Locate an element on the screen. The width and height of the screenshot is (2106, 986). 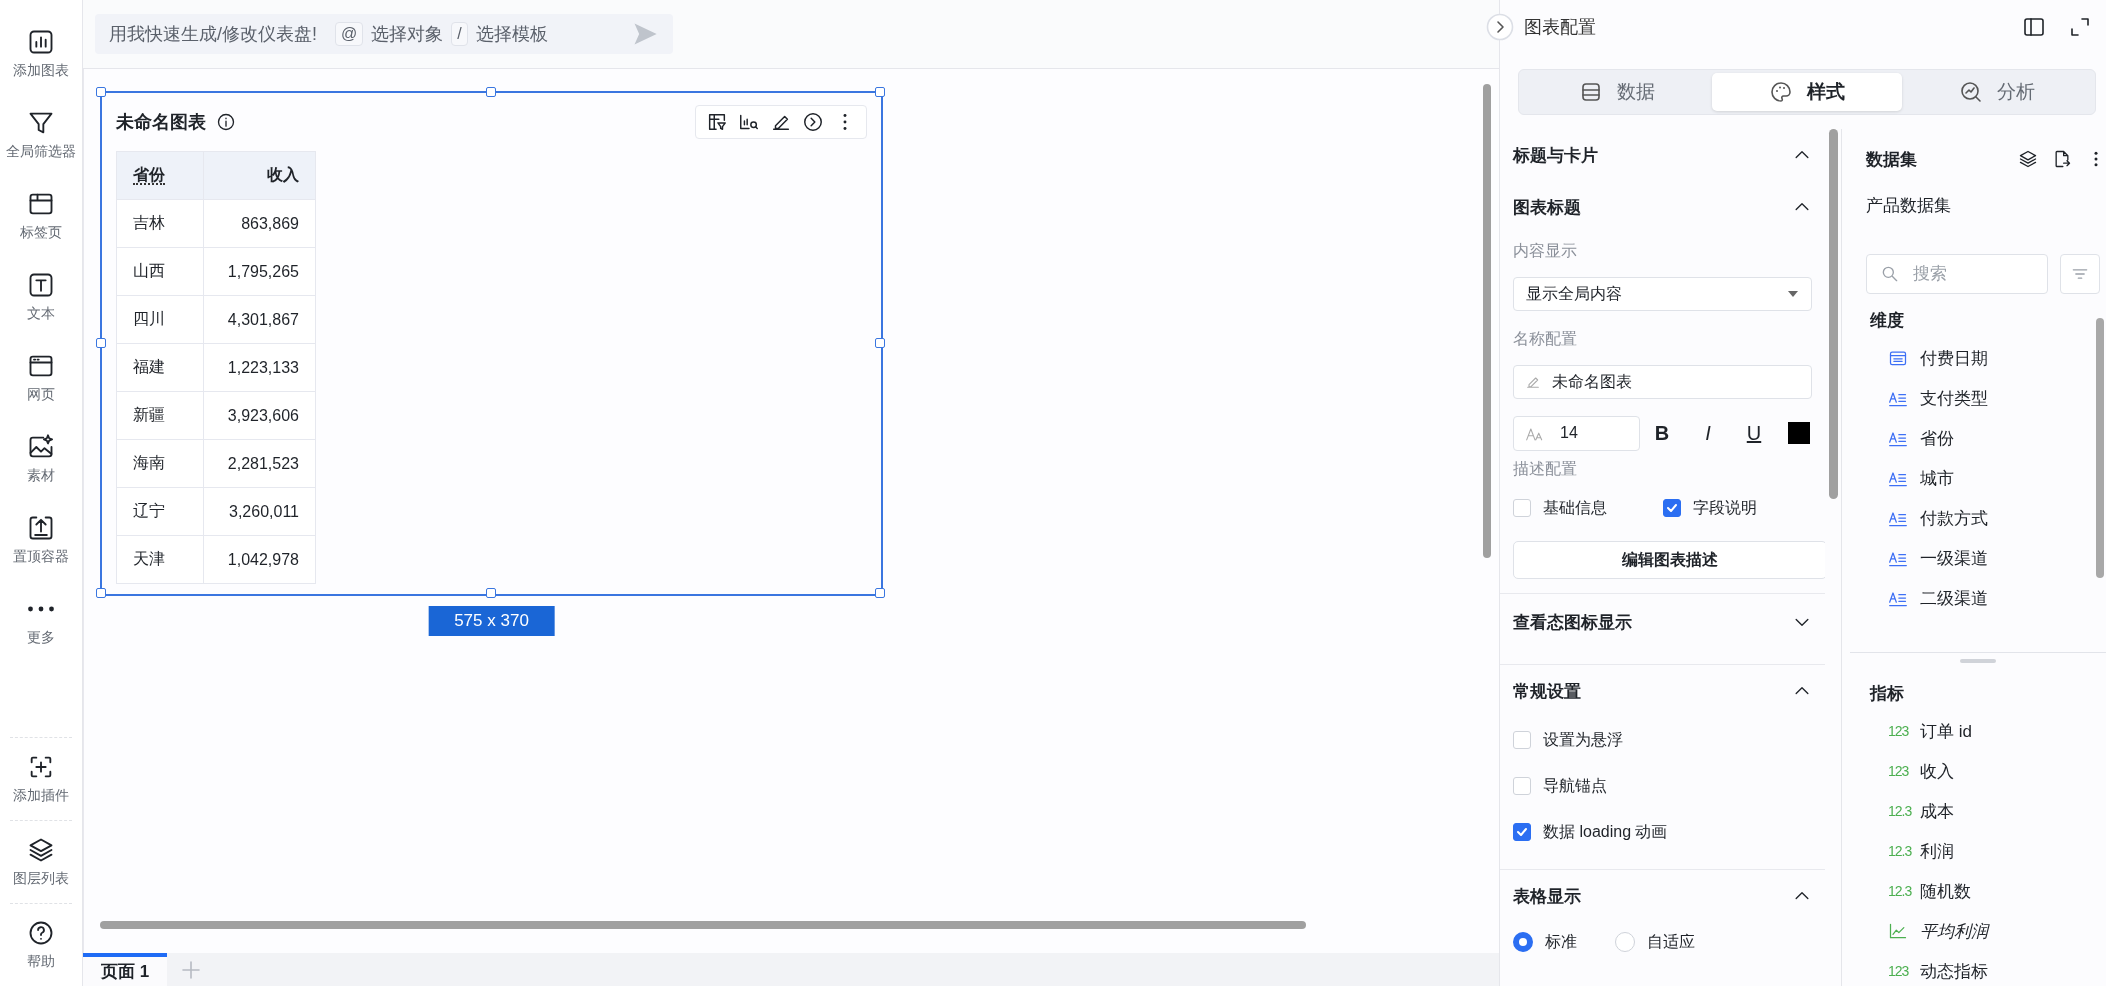
sidebar-item: 更多 is located at coordinates (41, 635).